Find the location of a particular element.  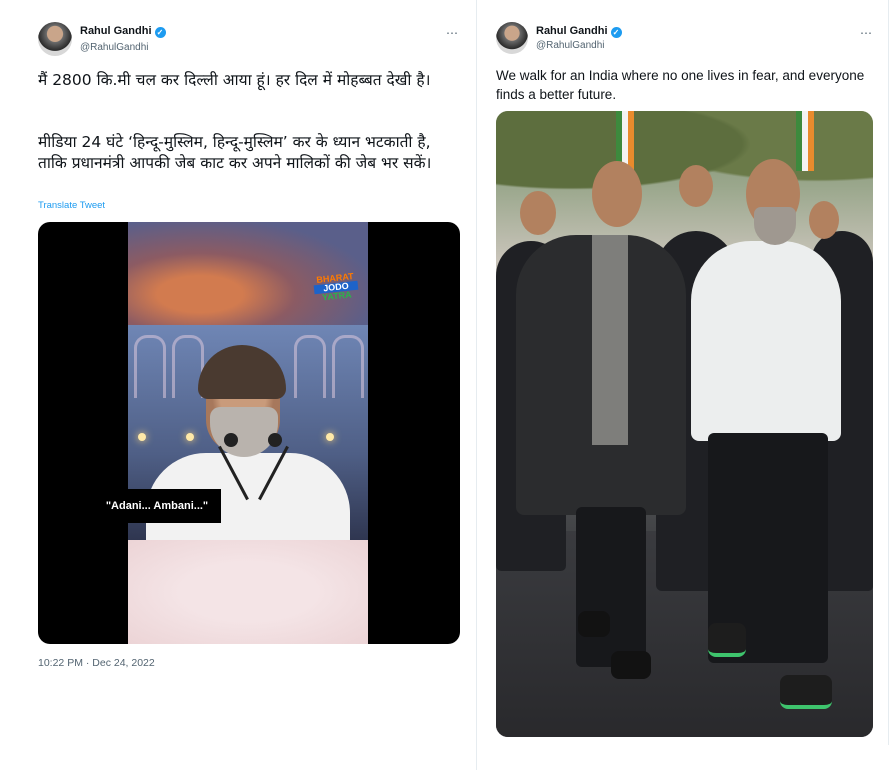

photo-beard is located at coordinates (775, 226).